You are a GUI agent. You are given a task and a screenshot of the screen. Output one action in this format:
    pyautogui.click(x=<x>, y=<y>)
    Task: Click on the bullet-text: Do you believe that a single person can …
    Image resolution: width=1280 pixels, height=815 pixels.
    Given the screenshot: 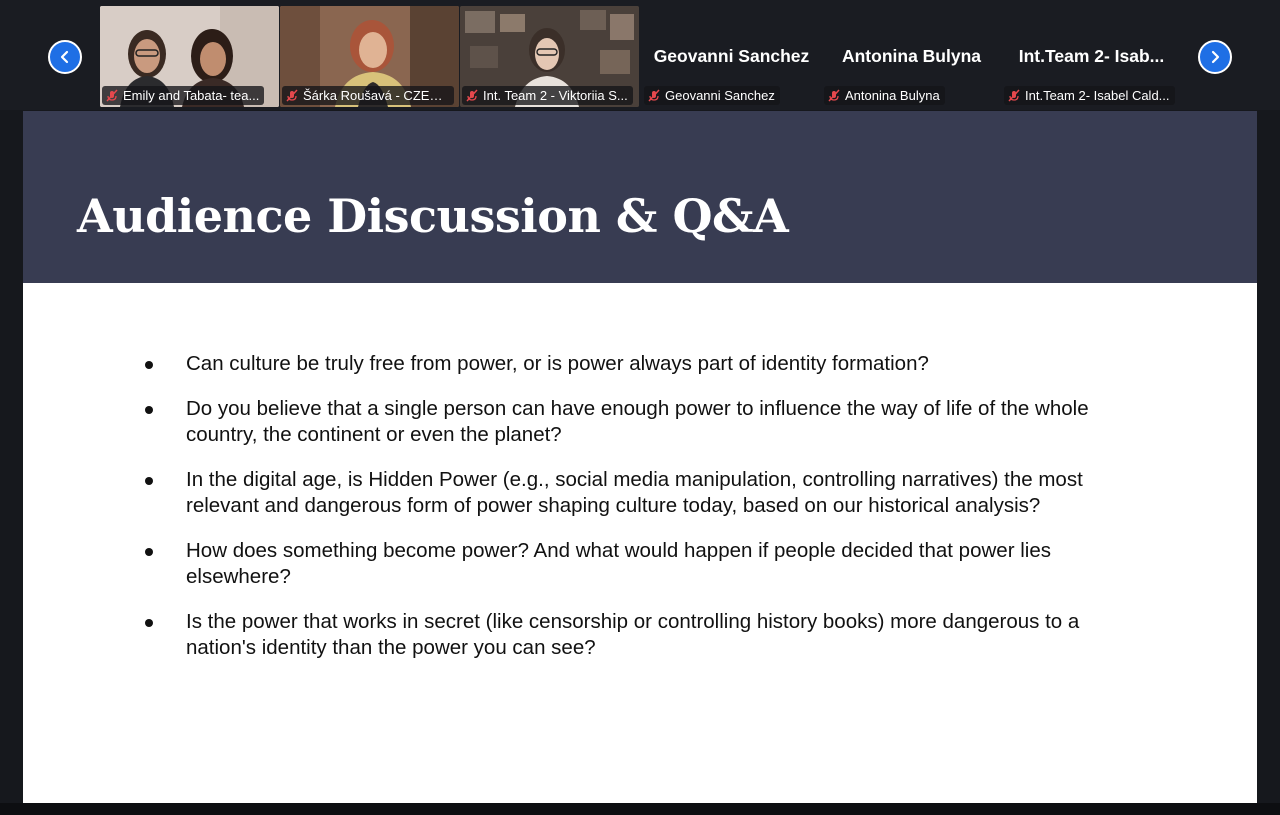 What is the action you would take?
    pyautogui.click(x=637, y=421)
    